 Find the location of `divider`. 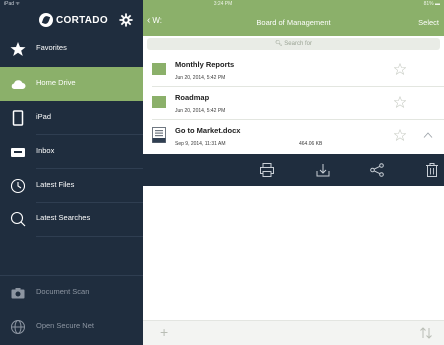

divider is located at coordinates (89, 236).